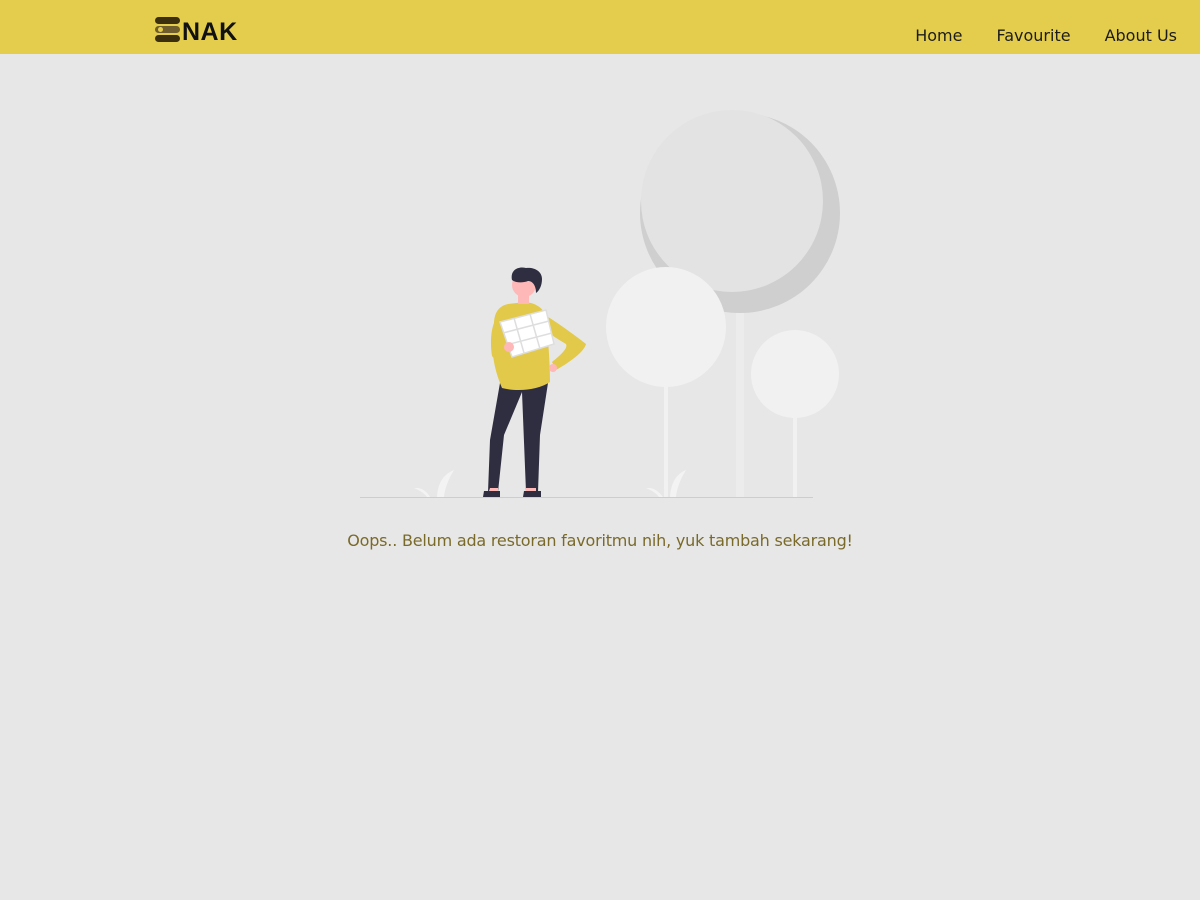 Image resolution: width=1200 pixels, height=900 pixels. I want to click on person-figure, so click(534, 382).